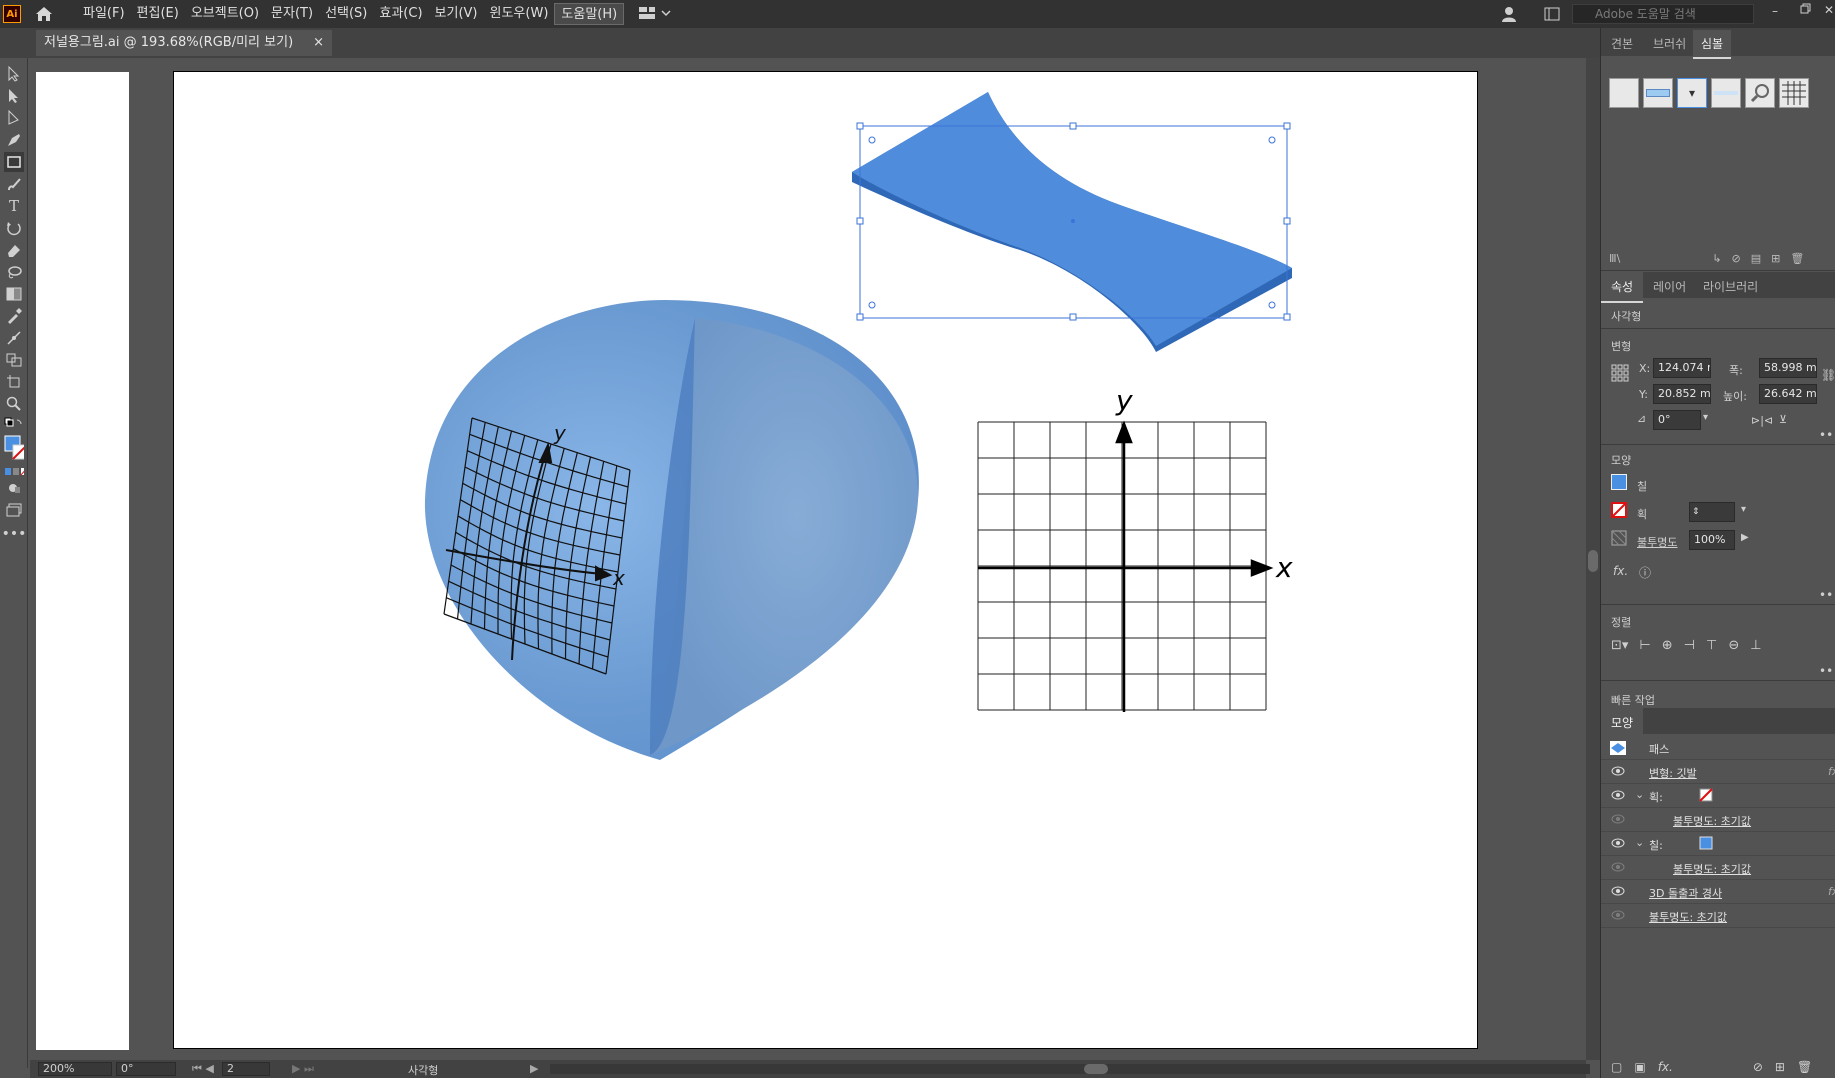 The image size is (1835, 1078). I want to click on appearance-row-path: 패스, so click(1718, 748).